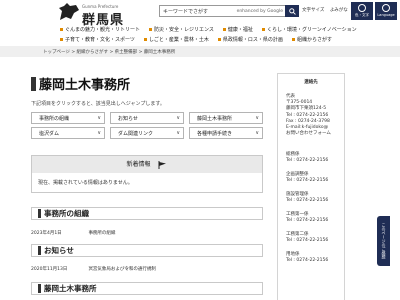  What do you see at coordinates (33, 83) in the screenshot?
I see `title-marker` at bounding box center [33, 83].